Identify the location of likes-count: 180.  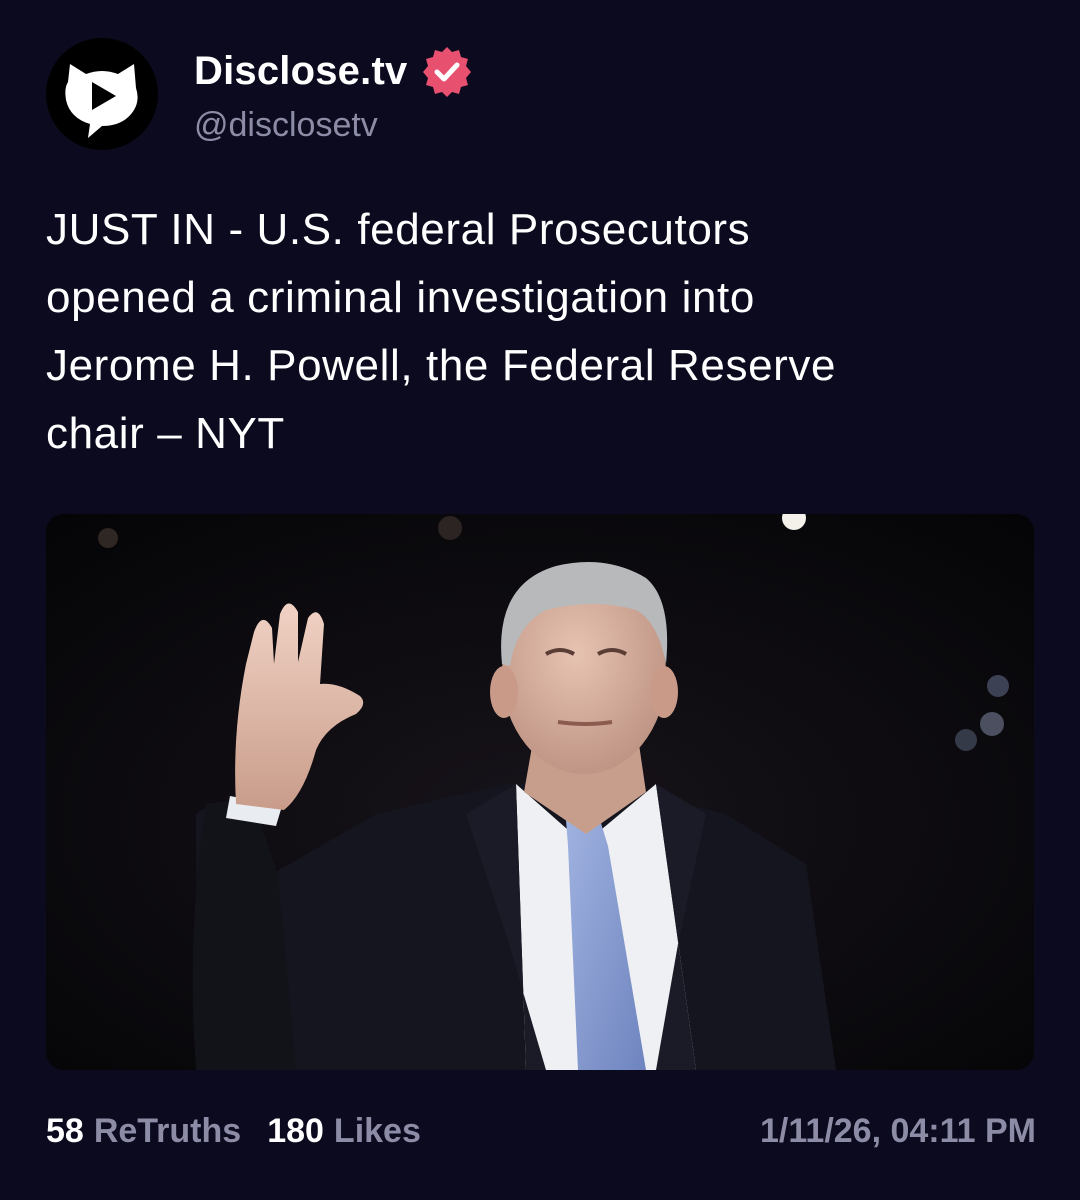
(295, 1131).